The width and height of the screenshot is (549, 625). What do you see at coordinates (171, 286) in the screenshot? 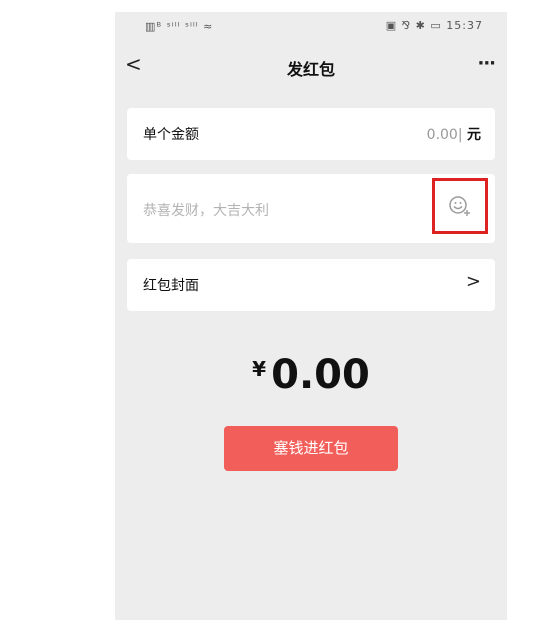
I see `cover-label: 红包封面` at bounding box center [171, 286].